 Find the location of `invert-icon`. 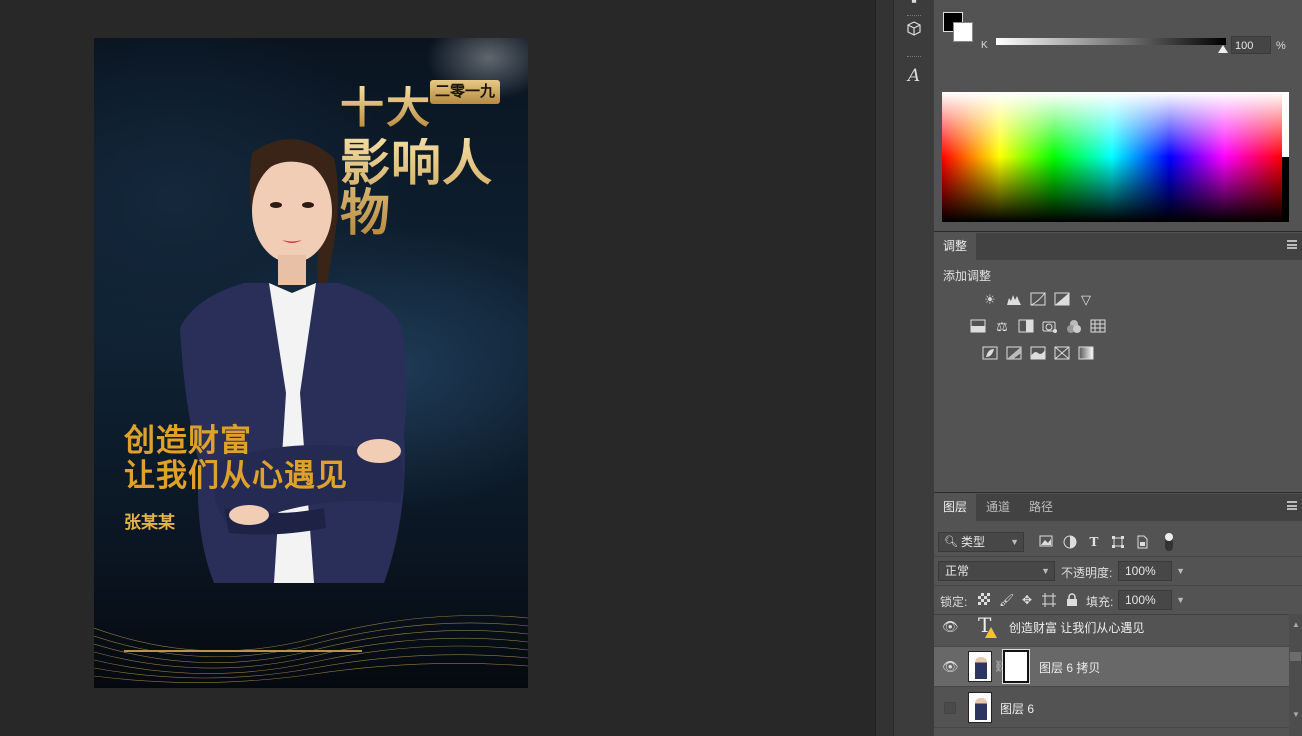

invert-icon is located at coordinates (990, 354).